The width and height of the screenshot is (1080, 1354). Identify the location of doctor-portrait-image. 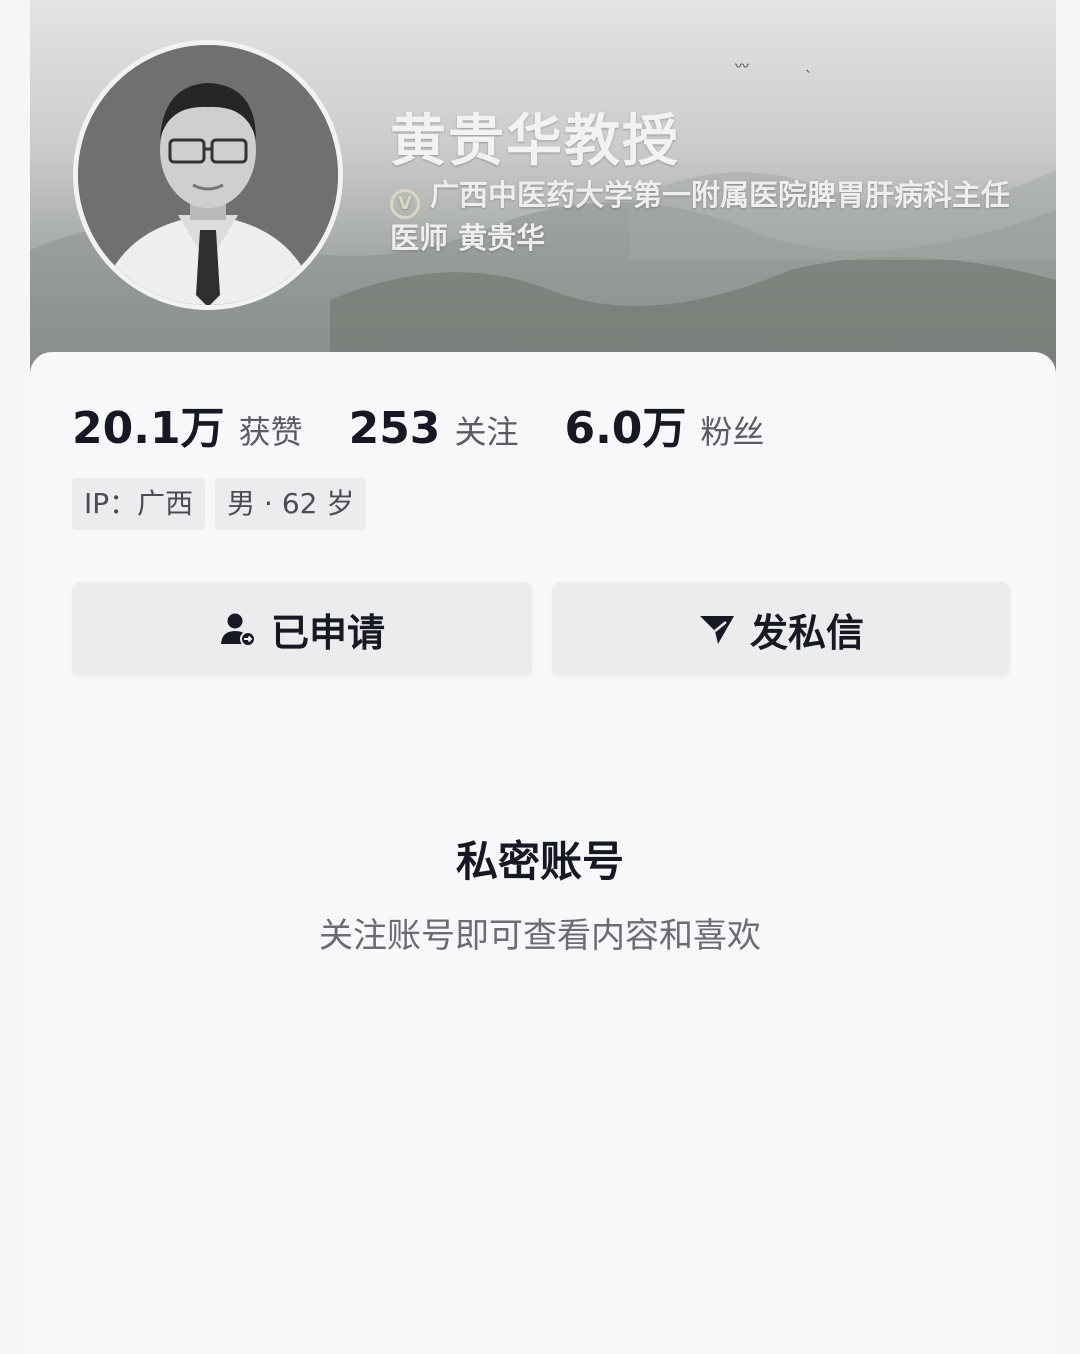
(208, 175).